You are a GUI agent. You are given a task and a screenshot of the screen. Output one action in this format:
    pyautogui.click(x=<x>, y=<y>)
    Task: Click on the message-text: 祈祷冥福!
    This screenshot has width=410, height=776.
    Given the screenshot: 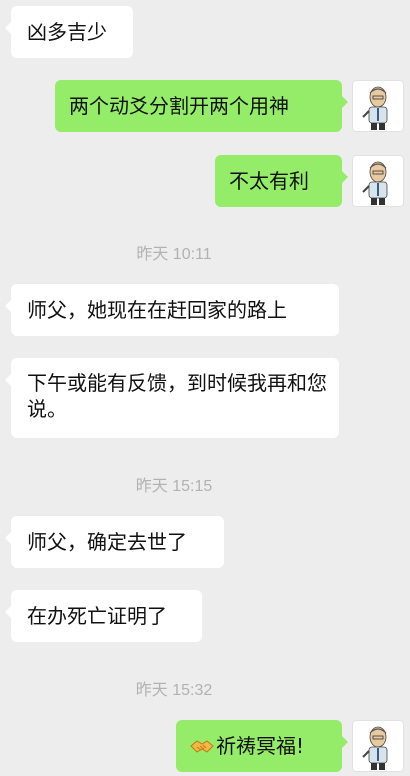 What is the action you would take?
    pyautogui.click(x=260, y=746)
    